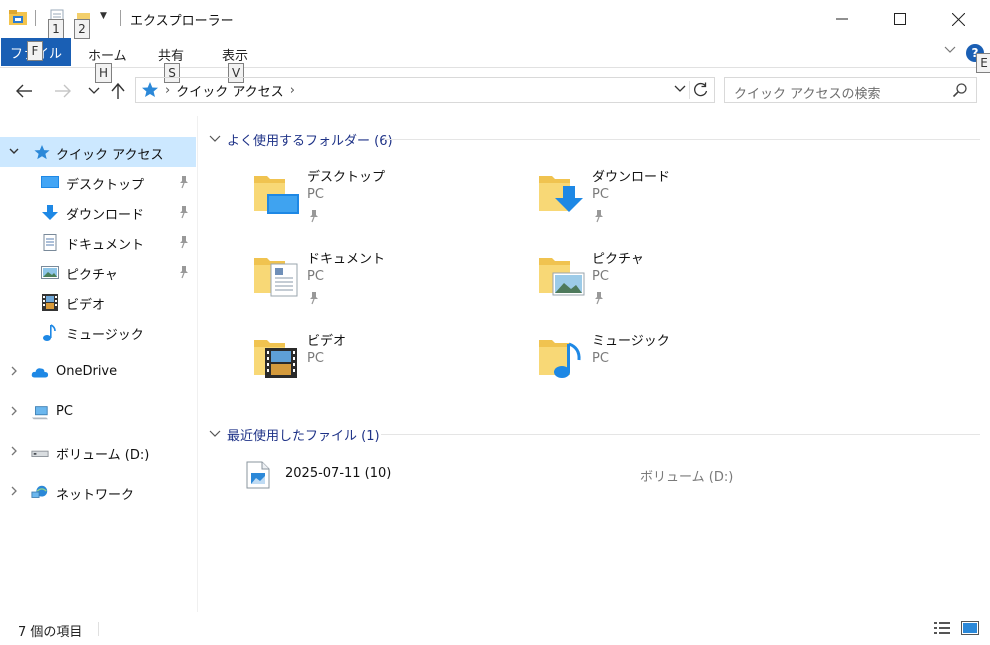 This screenshot has height=645, width=990. I want to click on sidebar-item-label: デスクトップ, so click(105, 185).